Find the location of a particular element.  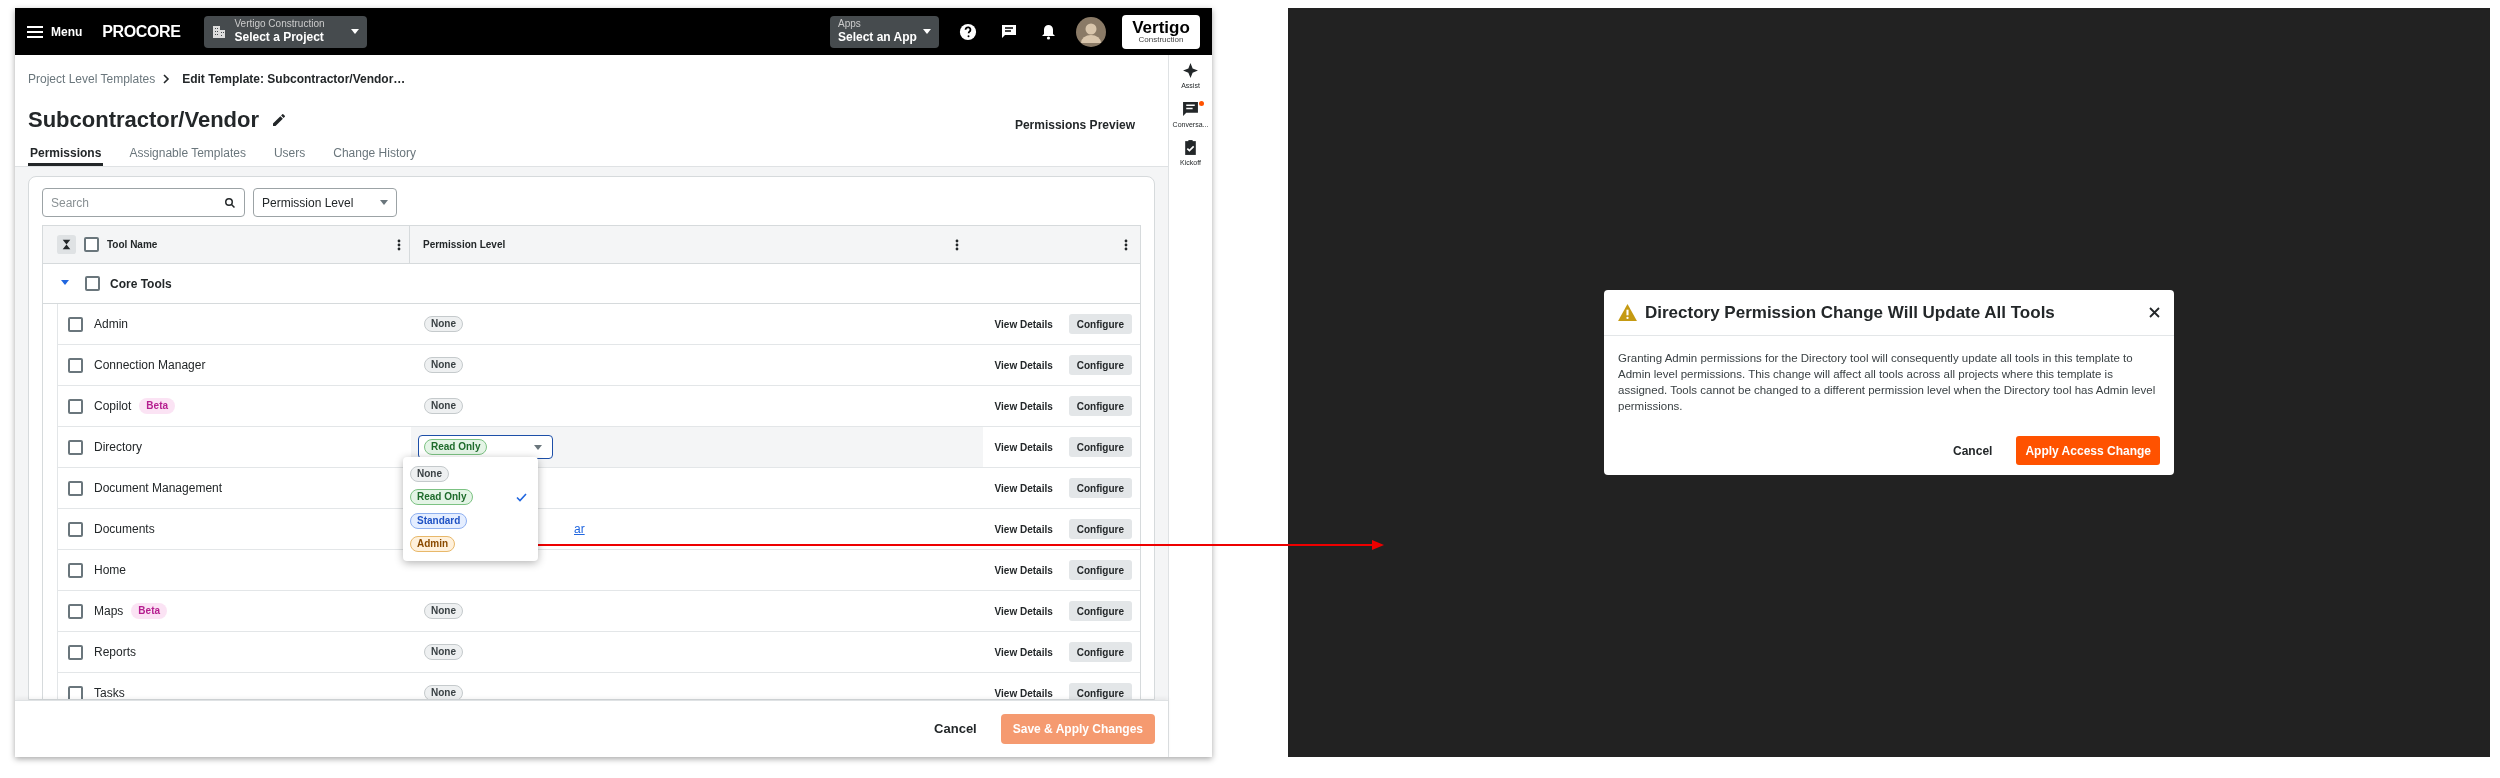

company-logo: Vertigo Construction is located at coordinates (1161, 31).